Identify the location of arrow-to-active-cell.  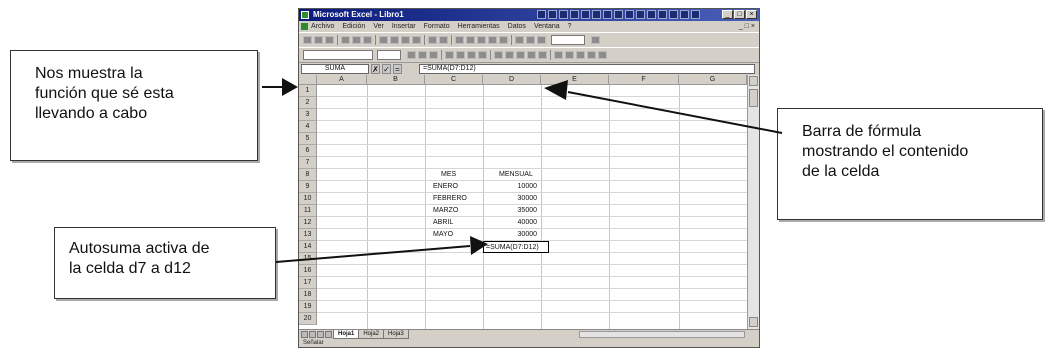
(381, 249).